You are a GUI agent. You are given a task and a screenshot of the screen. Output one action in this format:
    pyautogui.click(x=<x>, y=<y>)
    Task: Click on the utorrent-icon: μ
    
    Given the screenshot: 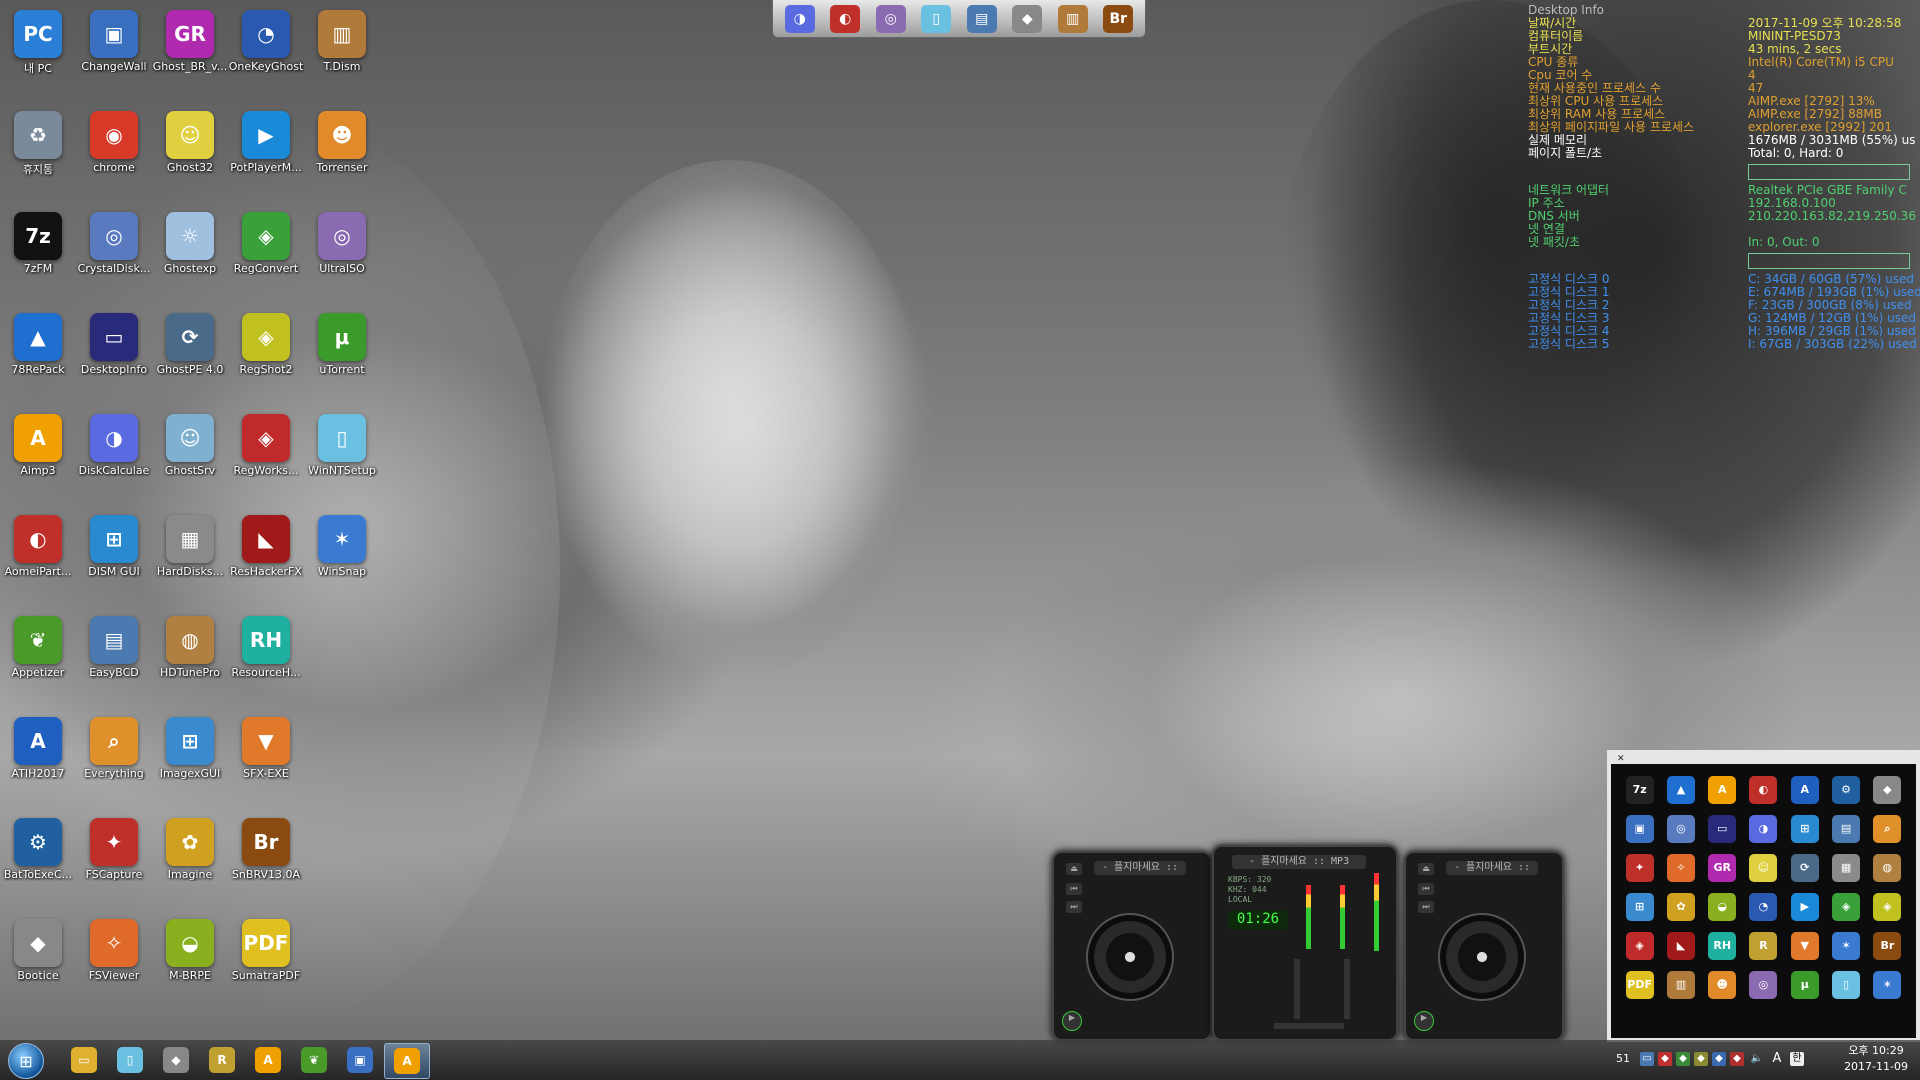 What is the action you would take?
    pyautogui.click(x=1804, y=984)
    